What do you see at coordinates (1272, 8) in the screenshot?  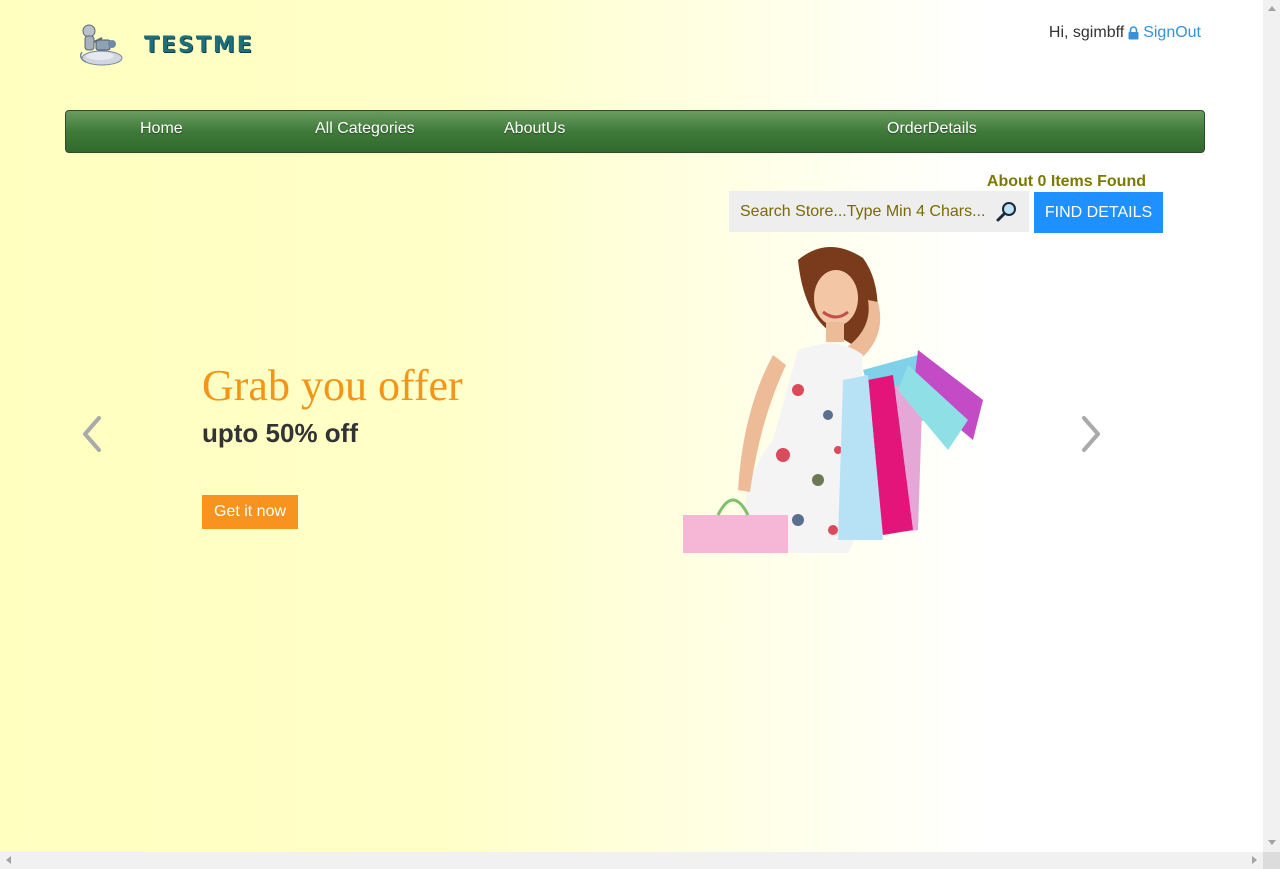 I see `scroll-up-icon` at bounding box center [1272, 8].